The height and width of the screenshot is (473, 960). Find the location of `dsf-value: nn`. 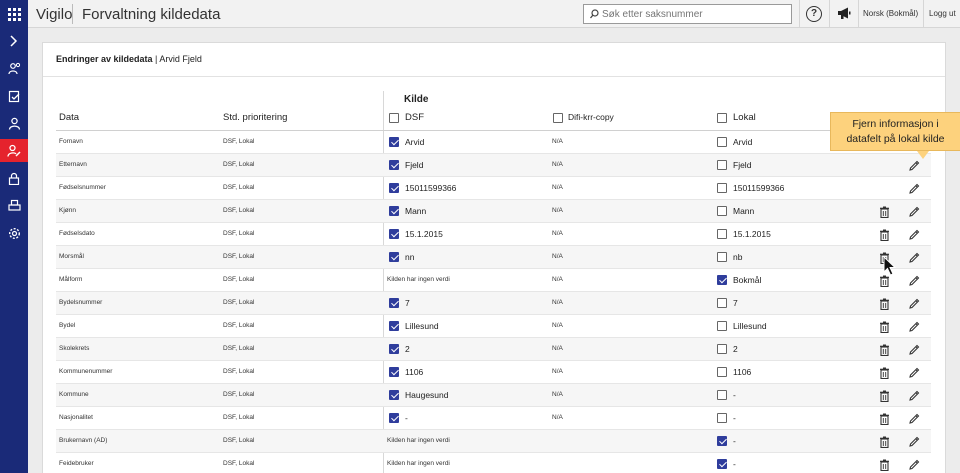

dsf-value: nn is located at coordinates (410, 257).